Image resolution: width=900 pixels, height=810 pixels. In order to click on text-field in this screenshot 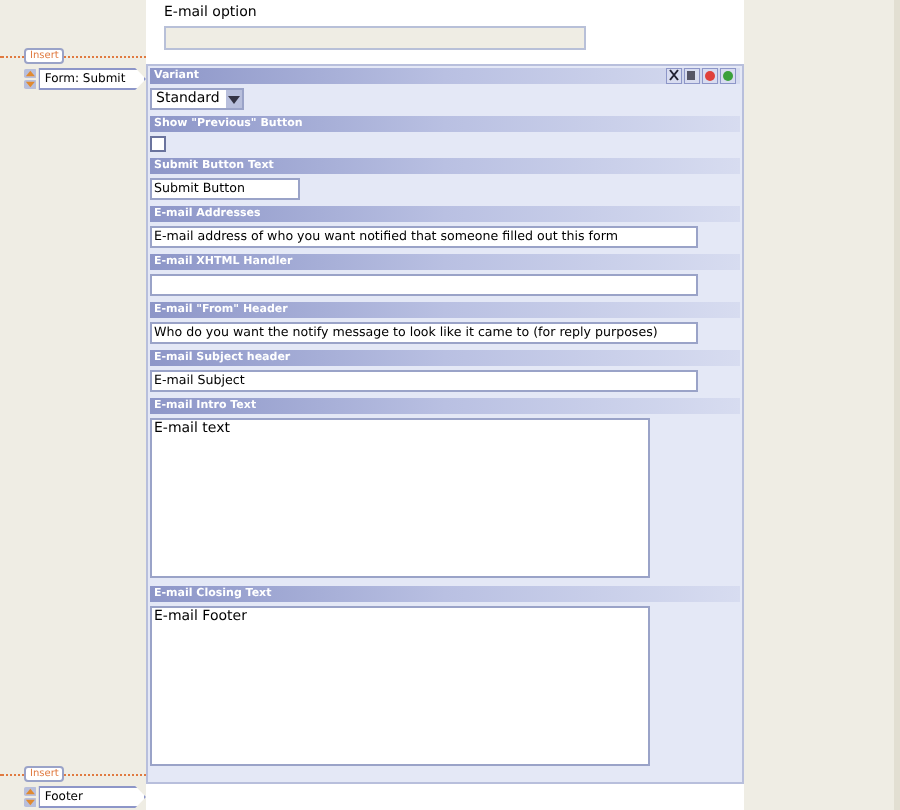, I will do `click(424, 285)`.